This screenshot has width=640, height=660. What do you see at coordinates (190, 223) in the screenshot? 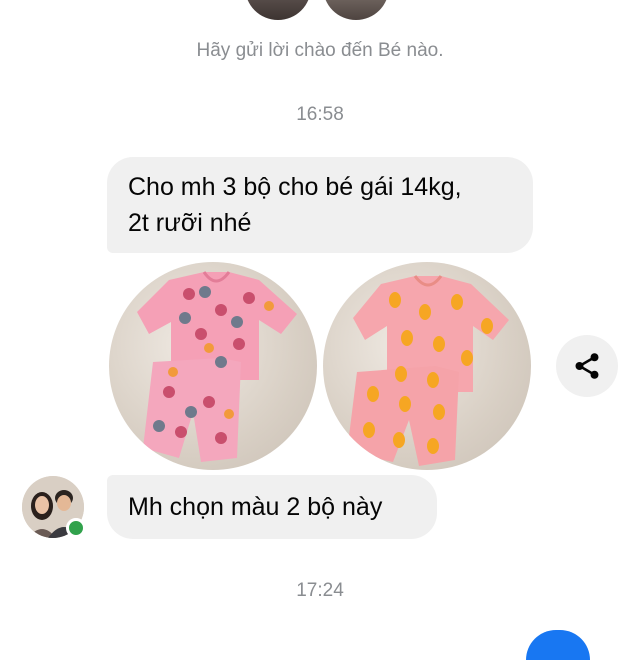
I see `message-text-line: 2t rưỡi nhé` at bounding box center [190, 223].